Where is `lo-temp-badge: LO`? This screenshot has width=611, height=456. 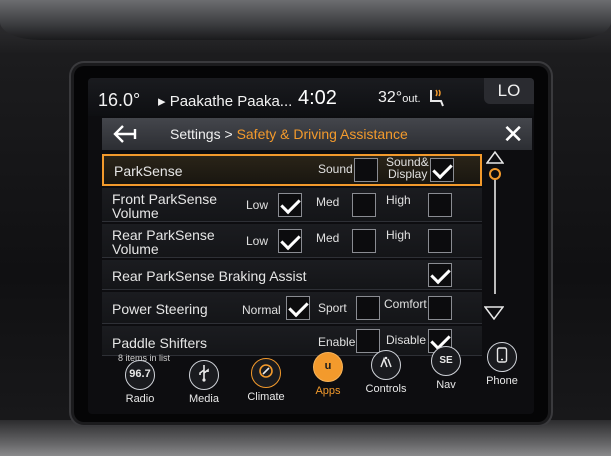 lo-temp-badge: LO is located at coordinates (509, 91).